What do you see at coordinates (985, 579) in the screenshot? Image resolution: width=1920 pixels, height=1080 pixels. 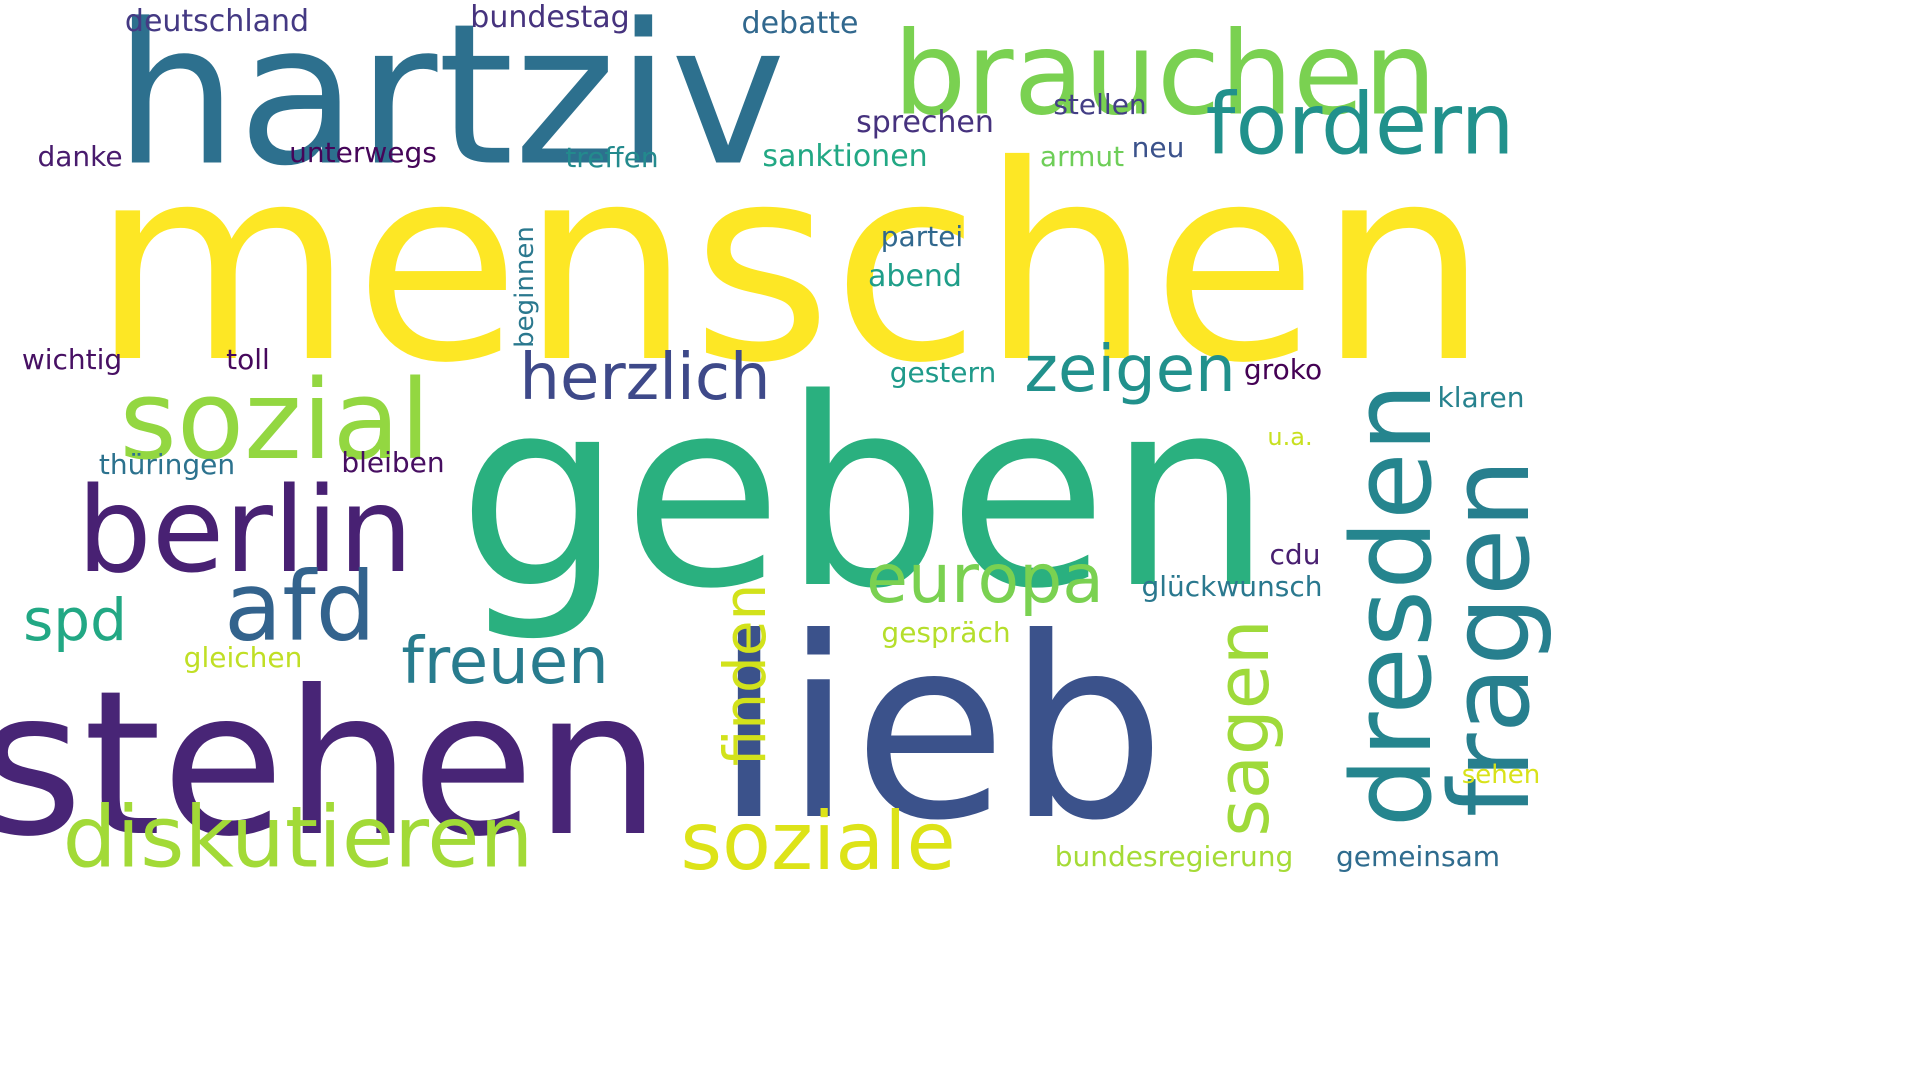 I see `word-europa: europa` at bounding box center [985, 579].